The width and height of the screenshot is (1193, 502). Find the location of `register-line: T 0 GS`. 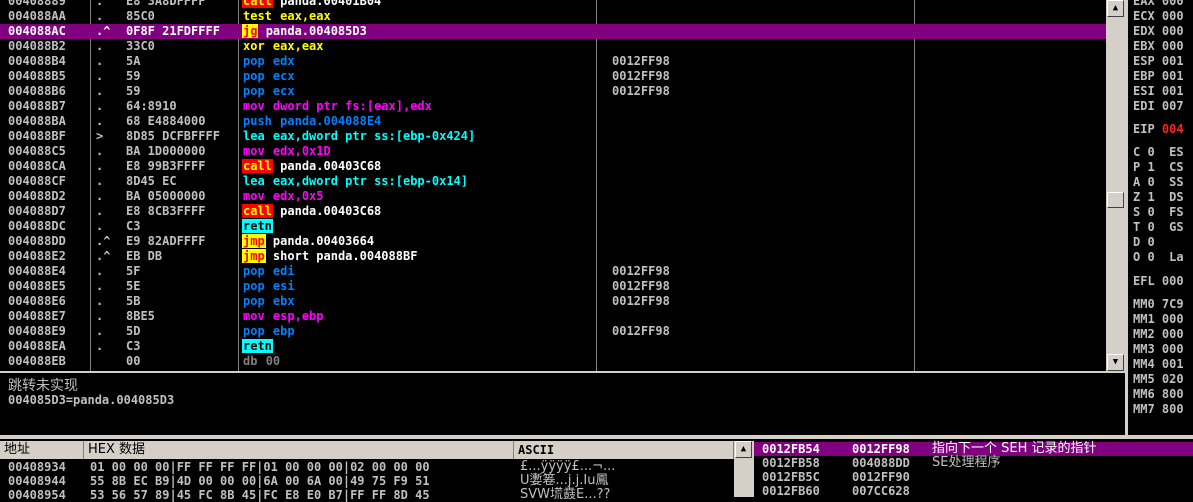

register-line: T 0 GS is located at coordinates (1158, 227).